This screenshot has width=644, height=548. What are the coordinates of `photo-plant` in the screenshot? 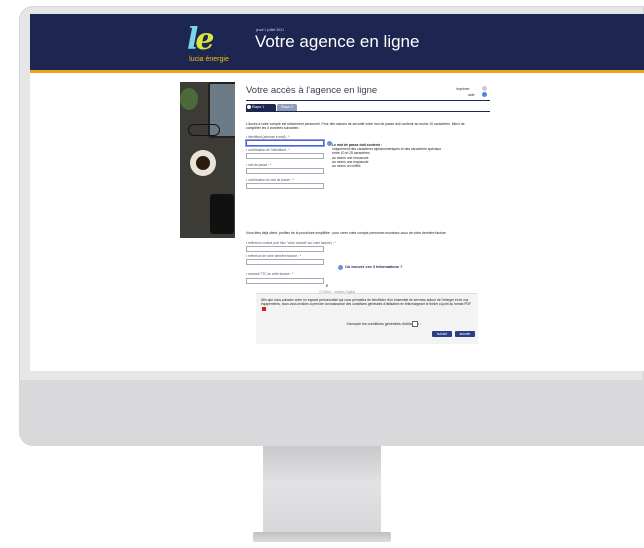 It's located at (189, 99).